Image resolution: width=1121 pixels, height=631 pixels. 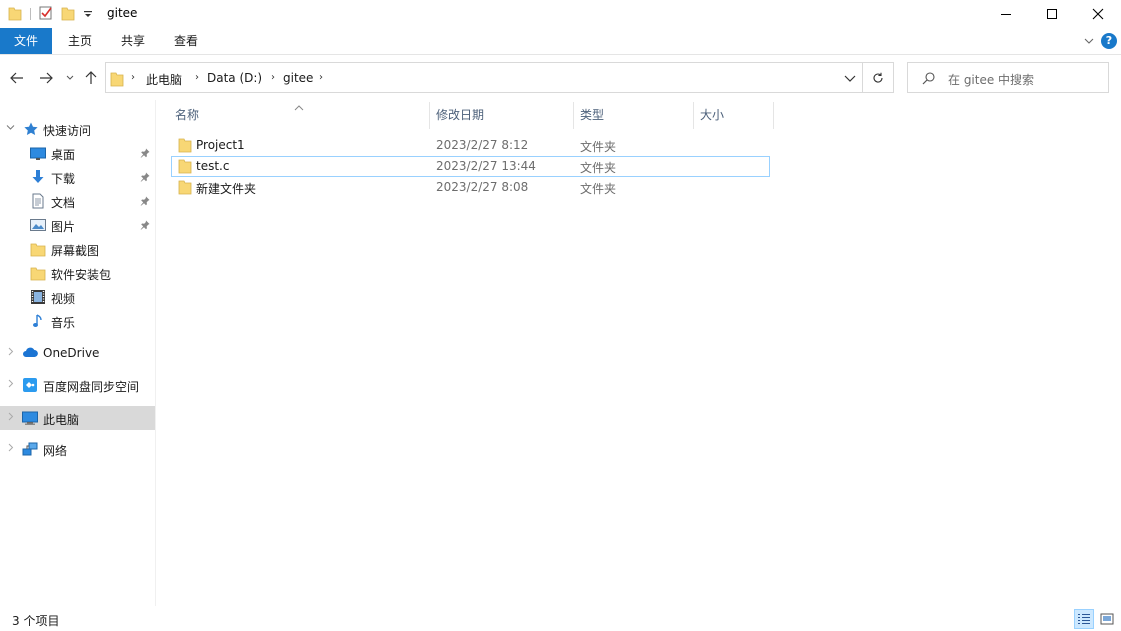 What do you see at coordinates (122, 13) in the screenshot?
I see `window-title: gitee` at bounding box center [122, 13].